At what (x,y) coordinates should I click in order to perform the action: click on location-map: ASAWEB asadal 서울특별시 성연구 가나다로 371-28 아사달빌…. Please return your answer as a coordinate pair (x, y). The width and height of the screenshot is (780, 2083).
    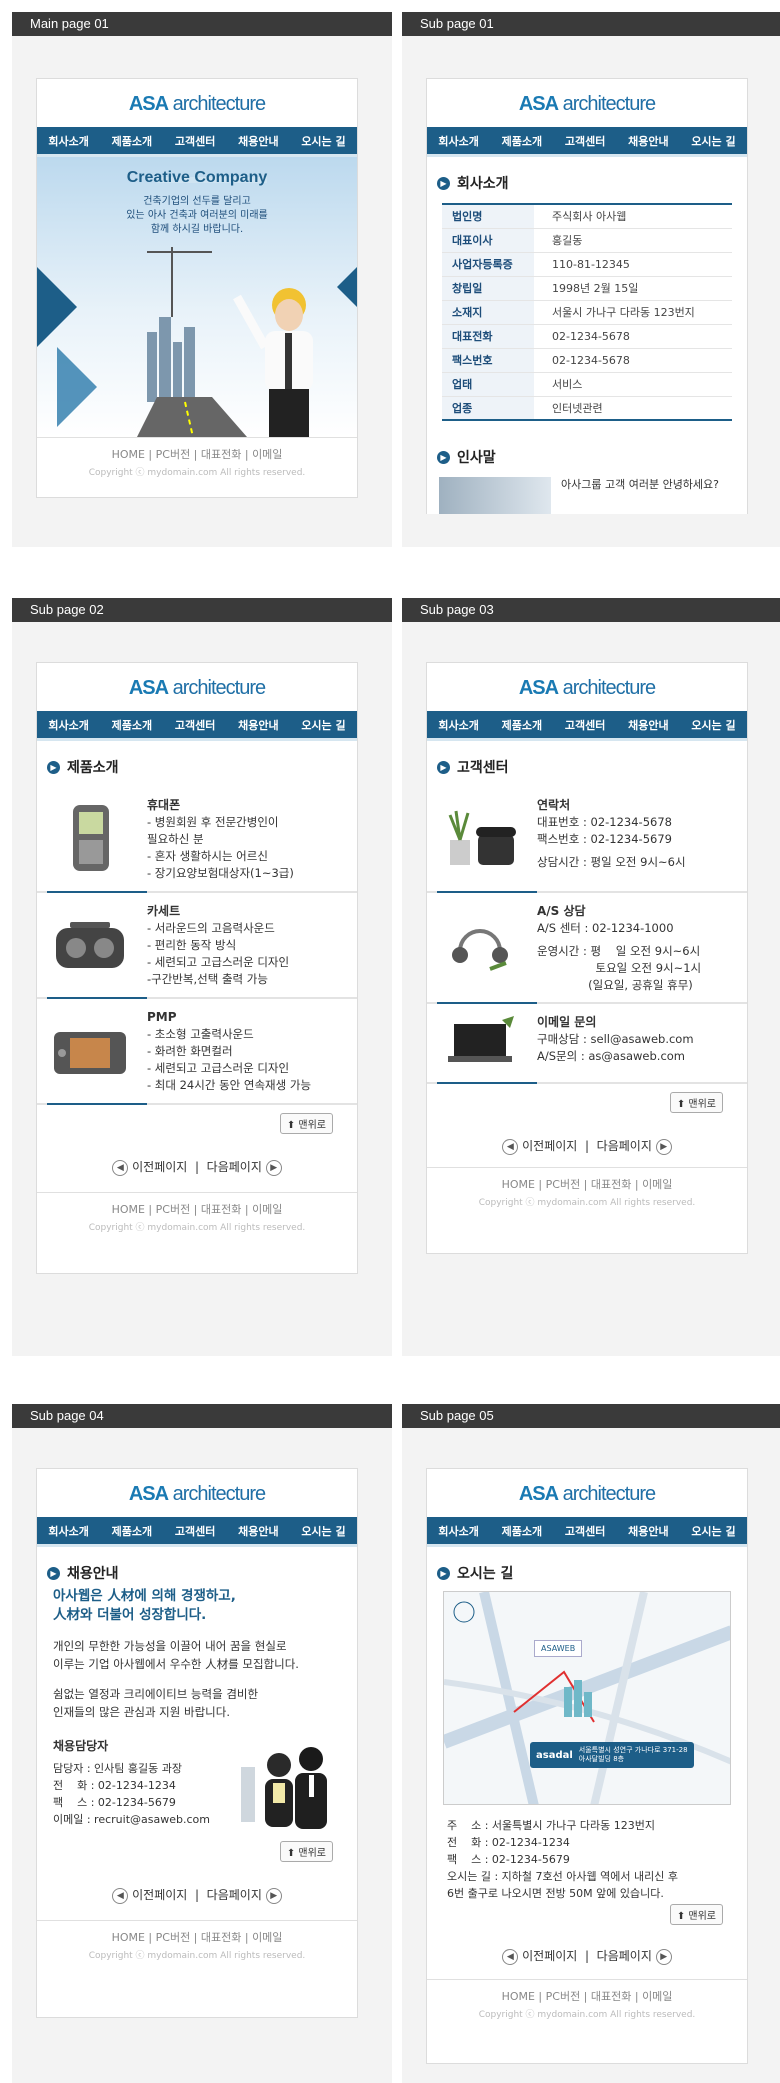
    Looking at the image, I should click on (587, 1698).